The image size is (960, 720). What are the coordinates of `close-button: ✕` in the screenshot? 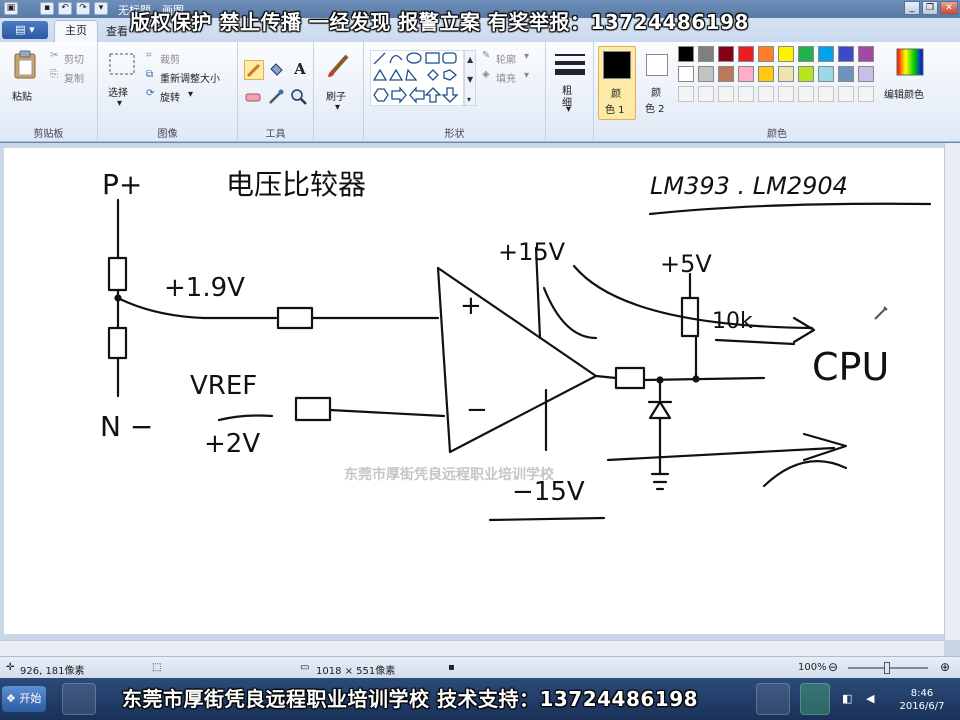 It's located at (949, 8).